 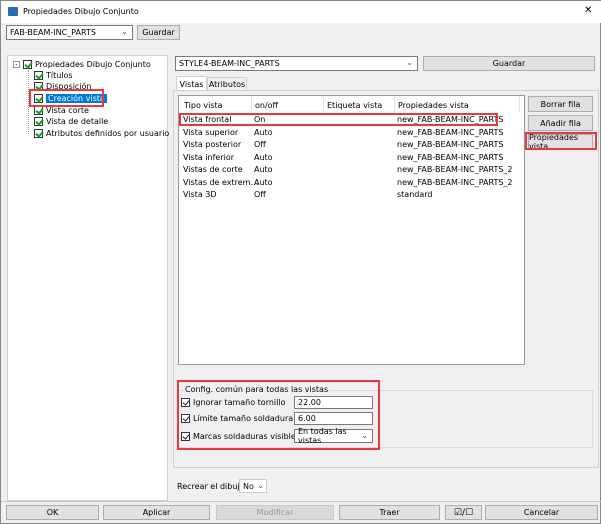 What do you see at coordinates (433, 105) in the screenshot?
I see `header-propiedades: Propiedades vista` at bounding box center [433, 105].